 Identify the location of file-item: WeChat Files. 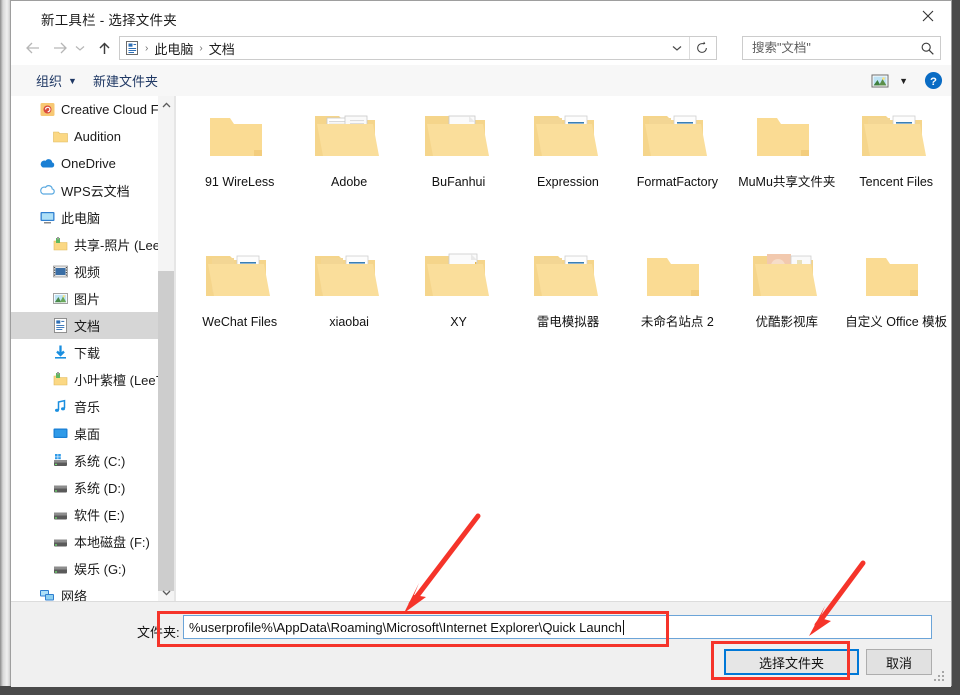
(239, 312).